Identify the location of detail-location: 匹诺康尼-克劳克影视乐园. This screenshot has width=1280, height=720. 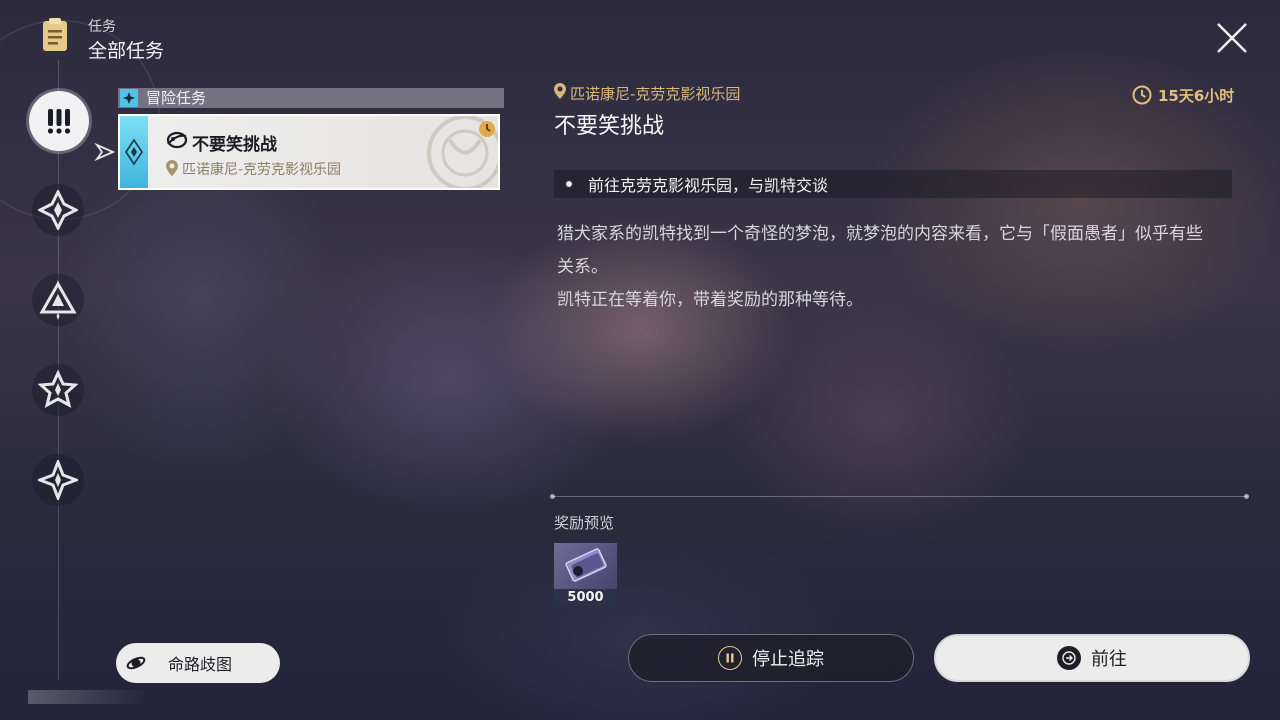
(655, 94).